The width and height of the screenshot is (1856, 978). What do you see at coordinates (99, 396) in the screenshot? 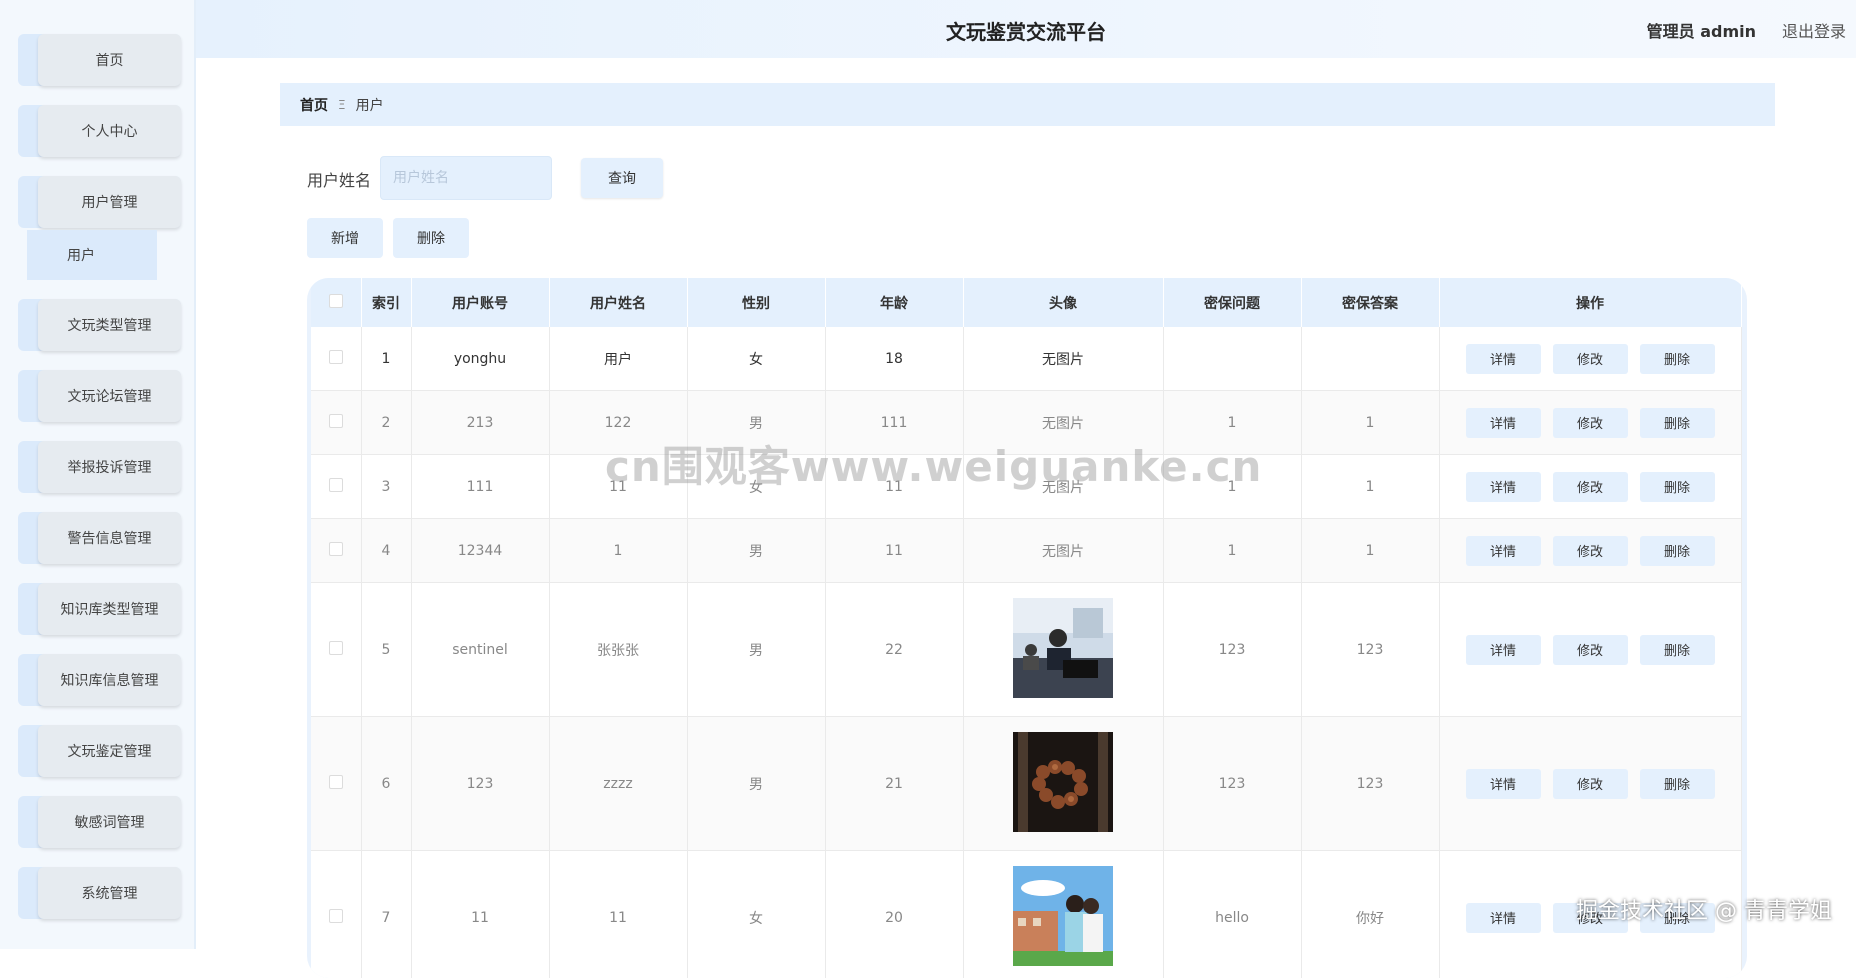
I see `menu-item-forum: 文玩论坛管理` at bounding box center [99, 396].